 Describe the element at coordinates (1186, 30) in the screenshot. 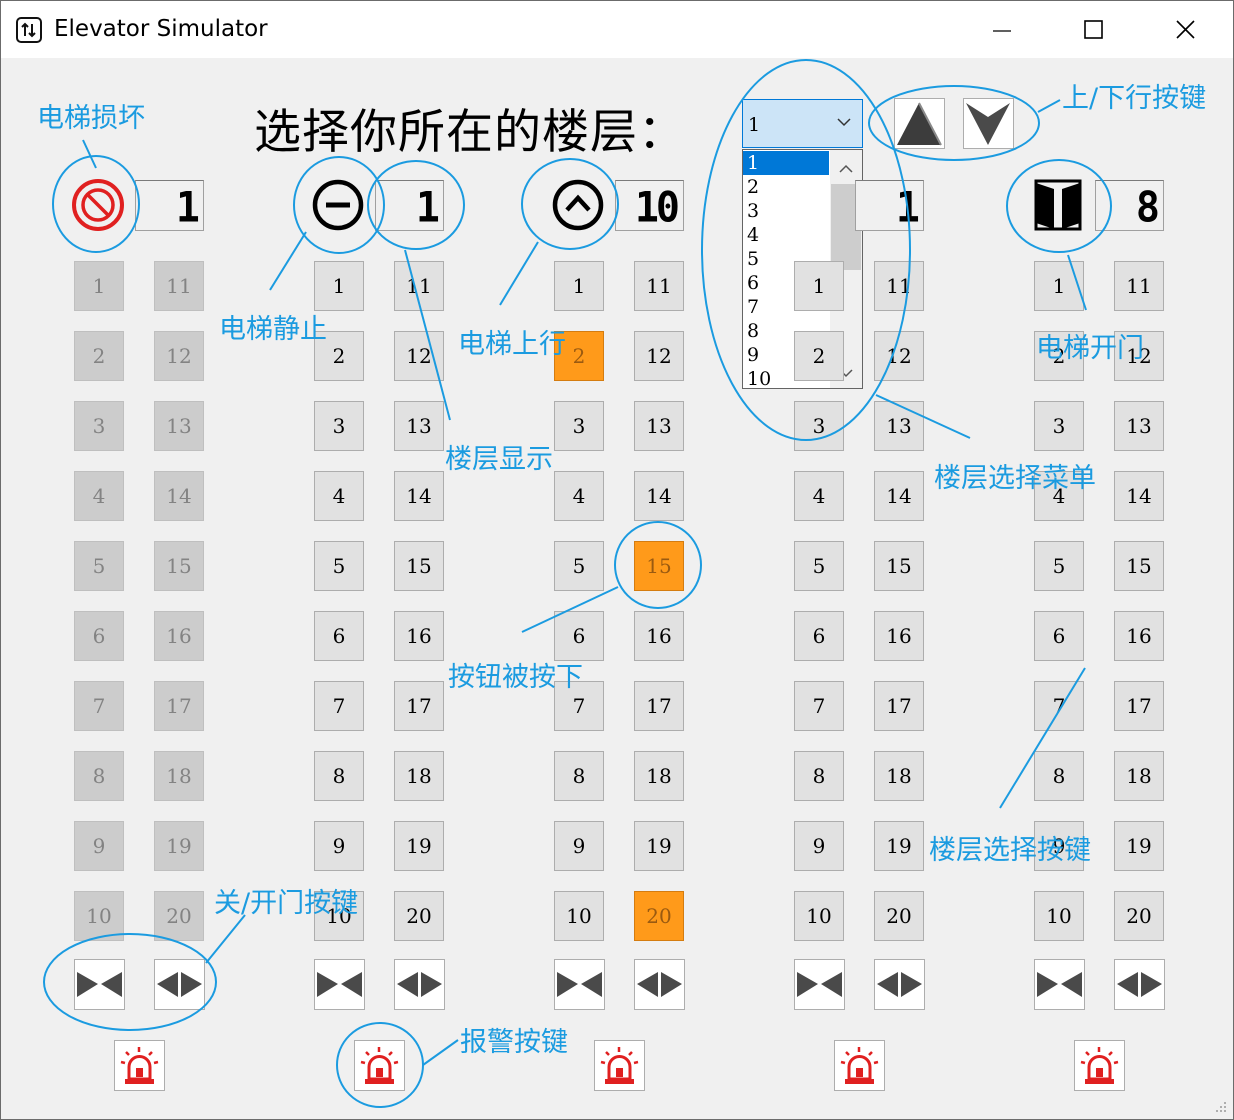

I see `close-button` at that location.